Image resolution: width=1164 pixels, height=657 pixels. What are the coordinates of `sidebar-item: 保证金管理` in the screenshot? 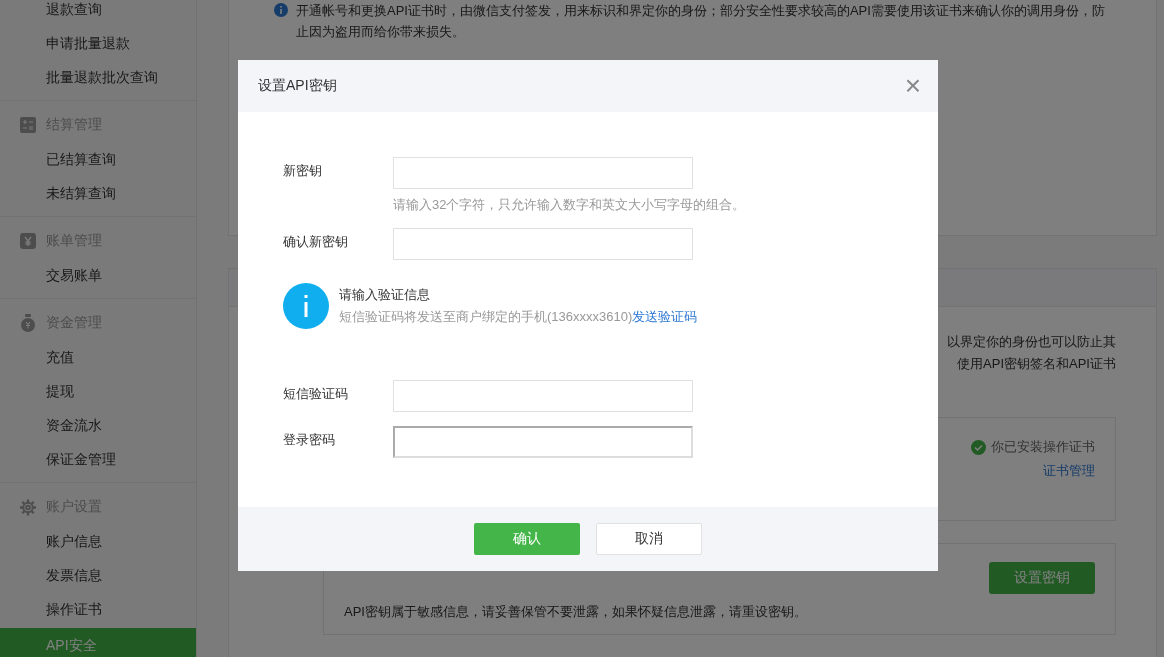 It's located at (98, 459).